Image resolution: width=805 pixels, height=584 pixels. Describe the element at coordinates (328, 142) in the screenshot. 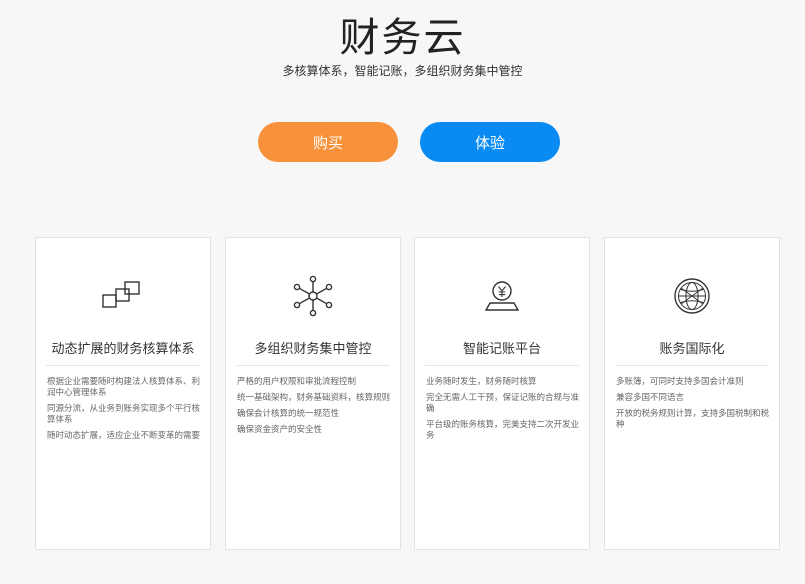

I see `buy-button: 购买` at that location.